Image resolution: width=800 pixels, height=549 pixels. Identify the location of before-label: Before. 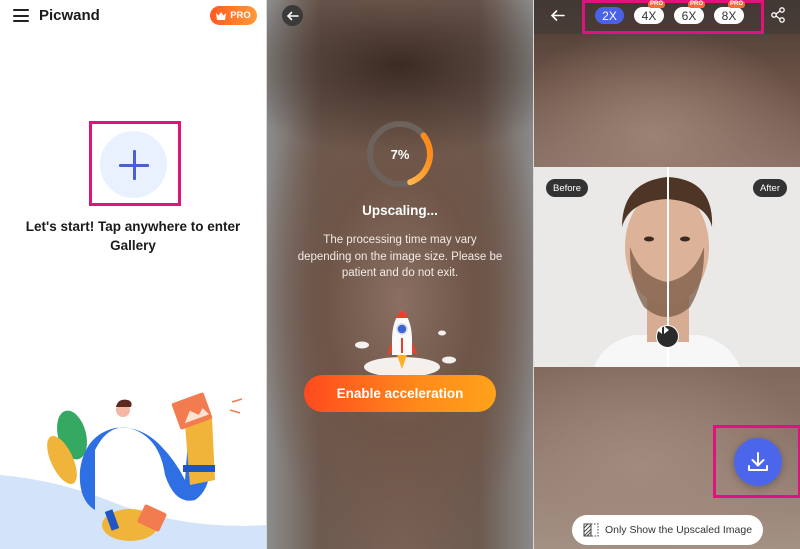
(567, 188).